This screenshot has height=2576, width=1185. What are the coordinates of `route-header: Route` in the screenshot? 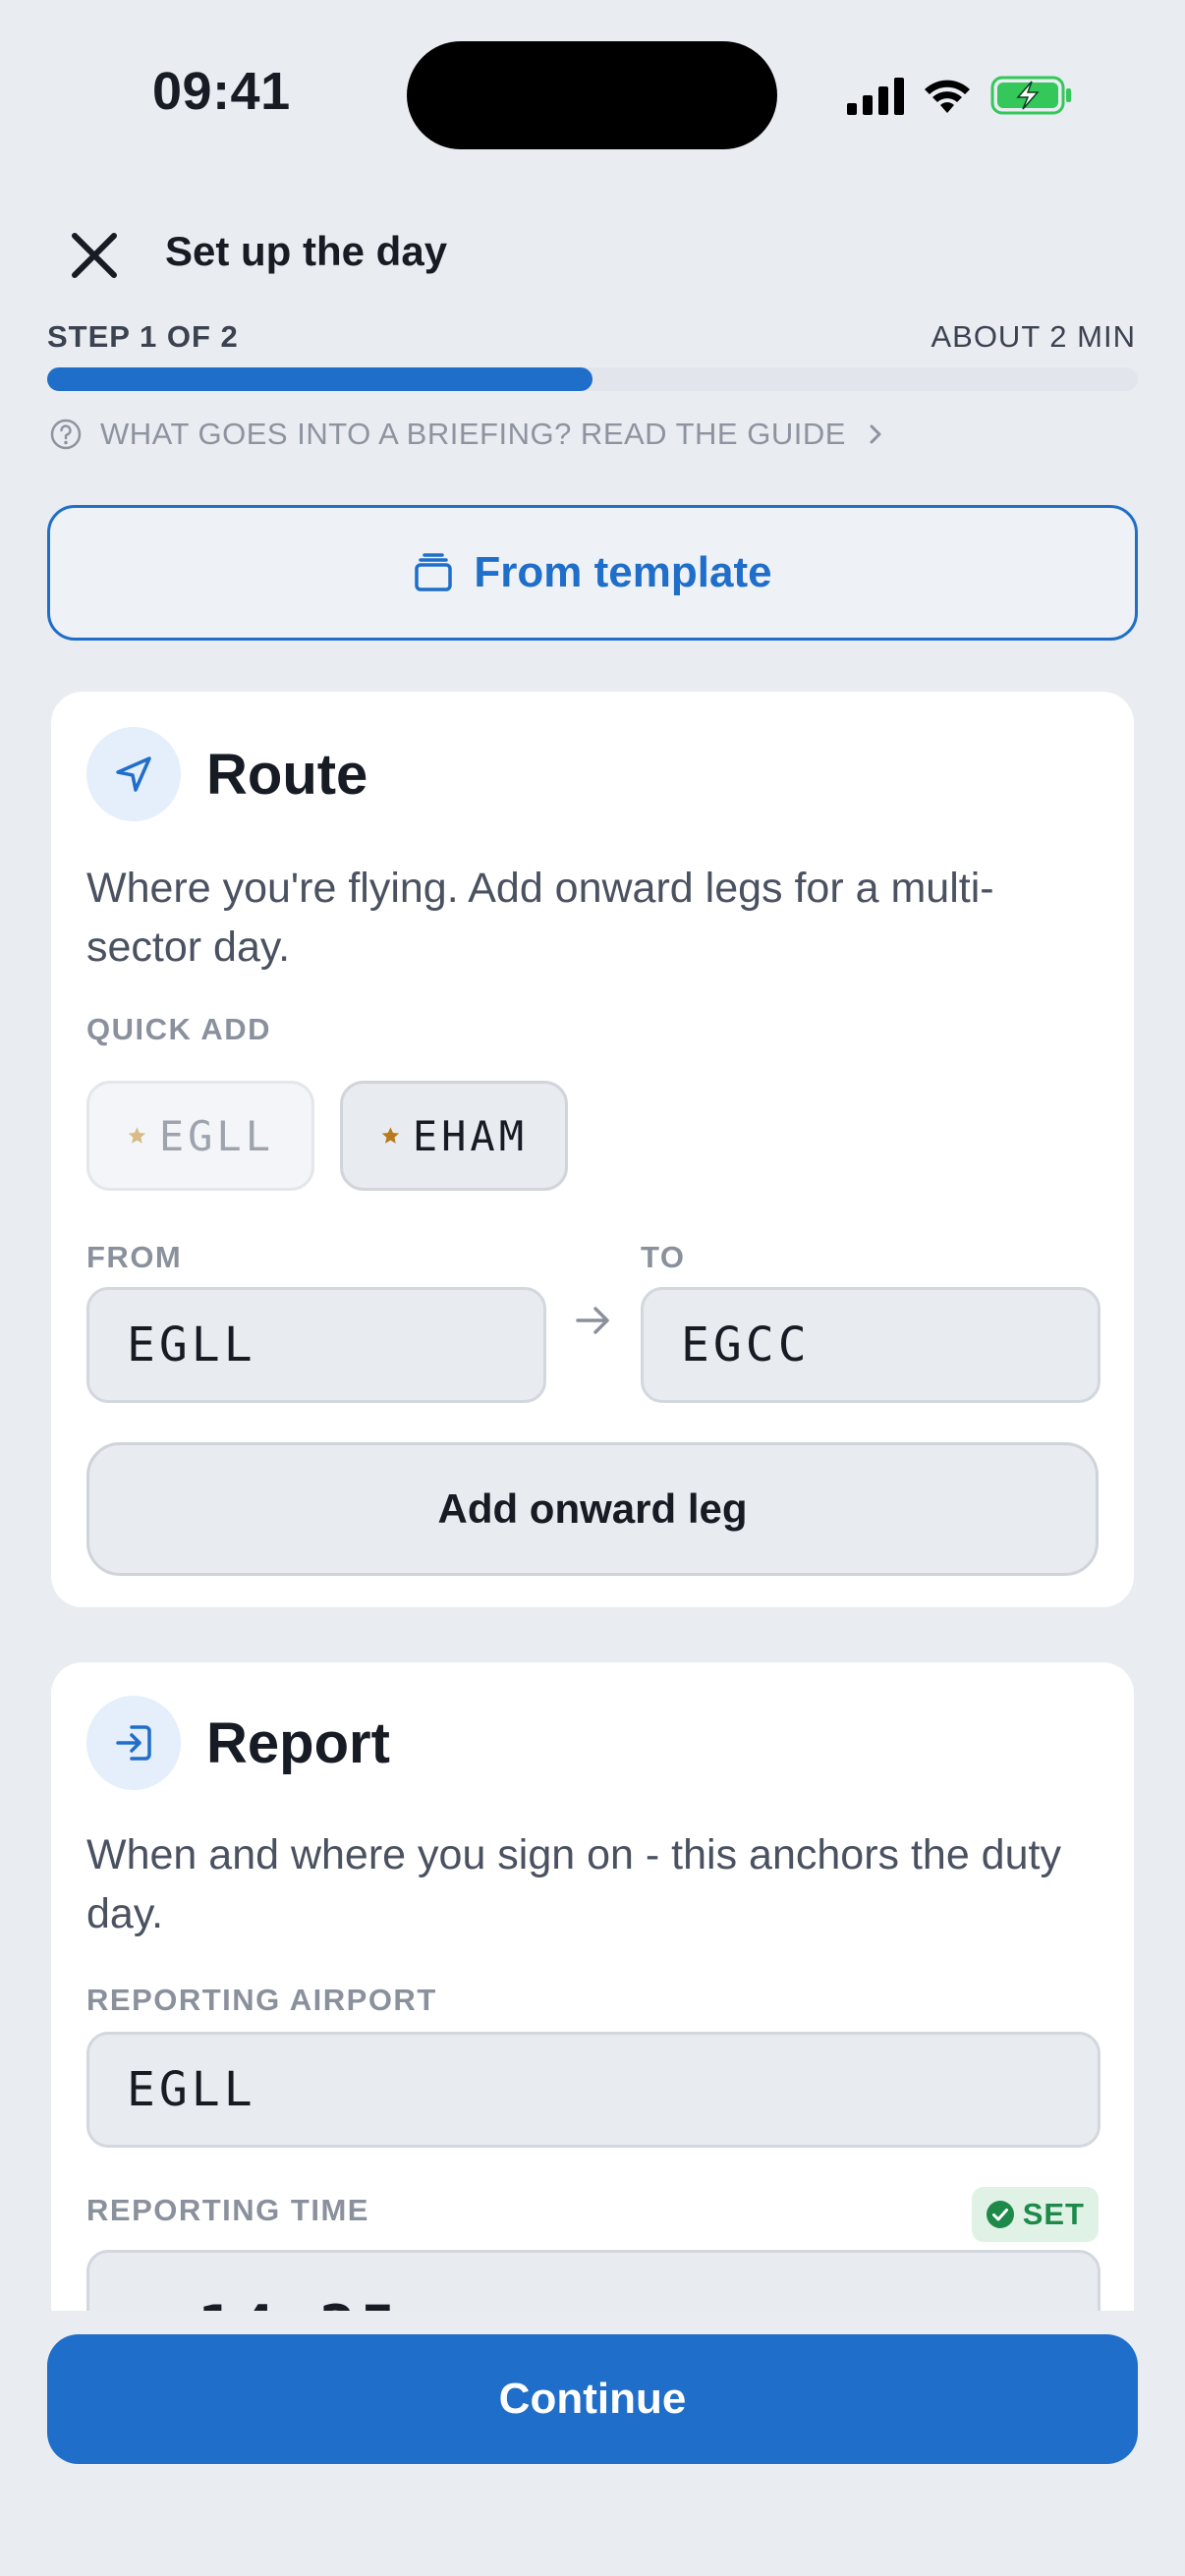 It's located at (227, 774).